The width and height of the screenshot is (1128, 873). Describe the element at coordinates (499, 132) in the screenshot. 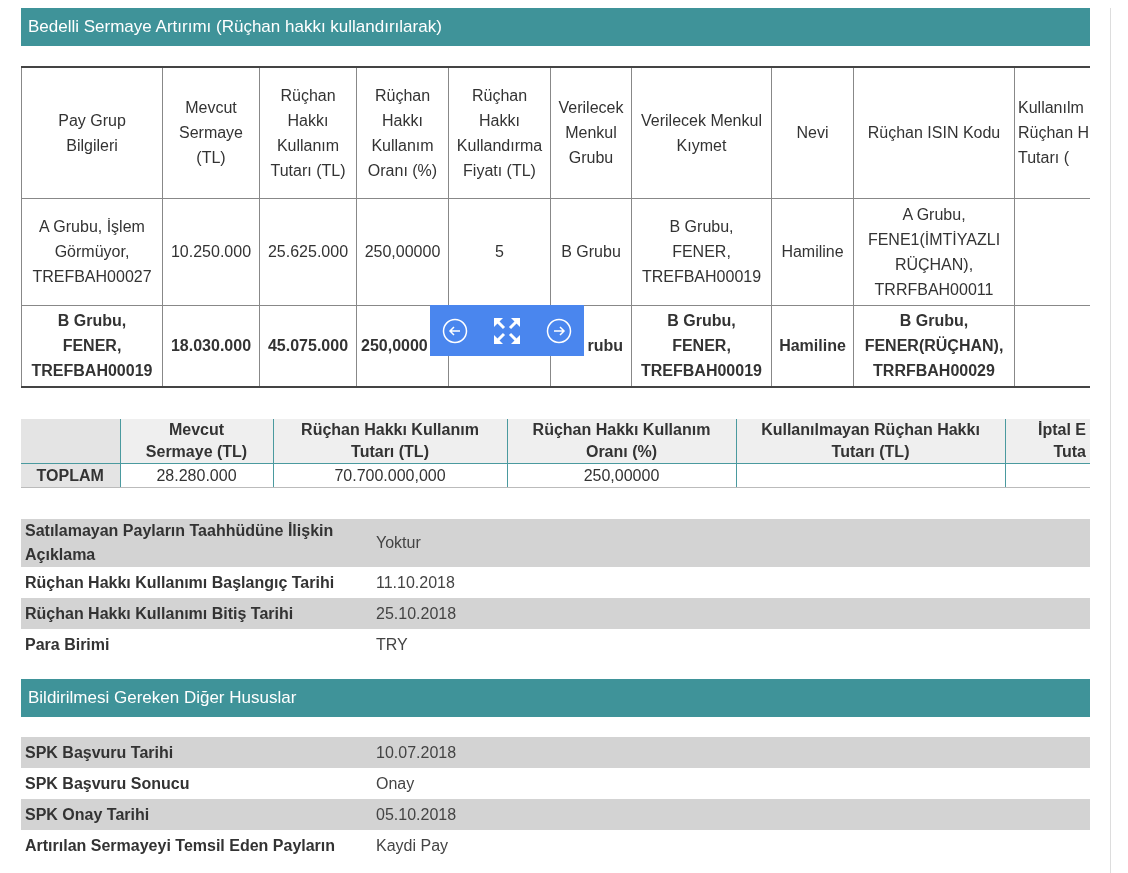

I see `column-header: Rüçhan Hakkı Kullandırma Fiyatı (TL)` at that location.